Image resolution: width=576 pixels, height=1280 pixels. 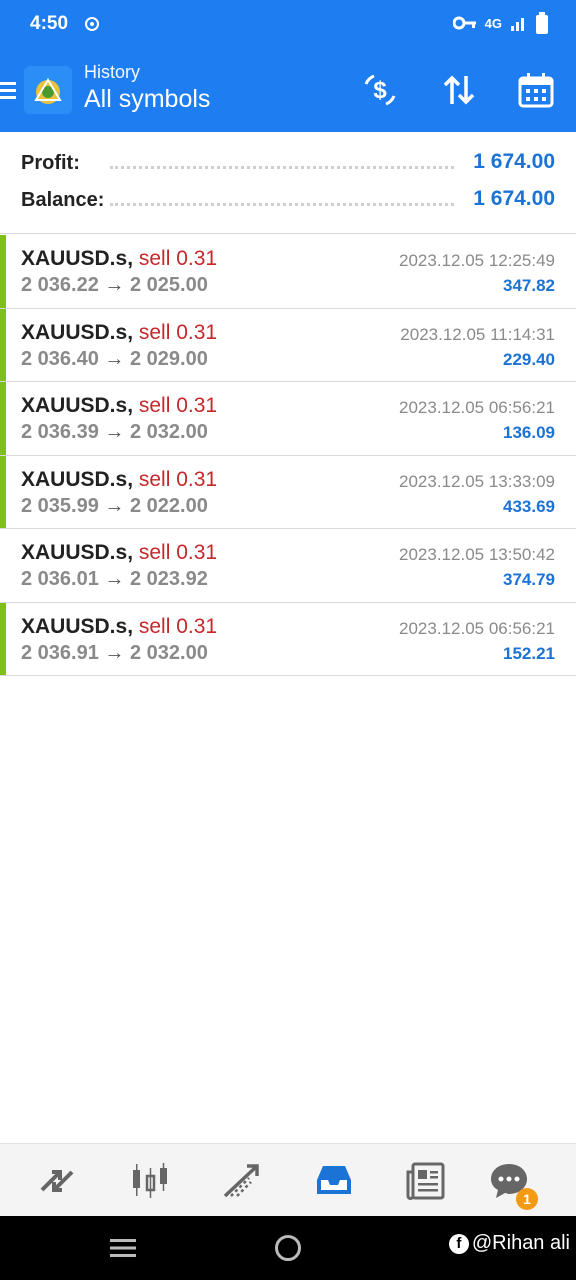 I want to click on deal-profit: 136.09, so click(x=529, y=432).